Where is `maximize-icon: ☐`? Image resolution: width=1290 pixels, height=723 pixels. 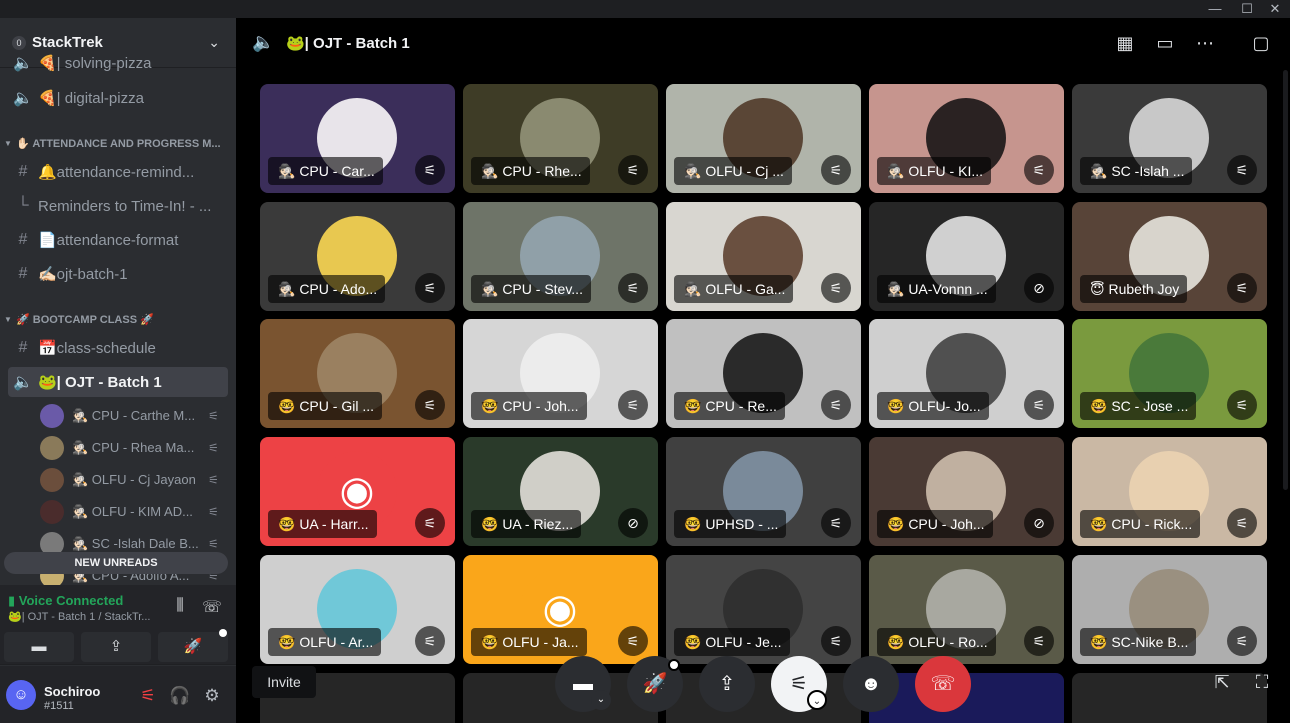
maximize-icon: ☐ is located at coordinates (1247, 9).